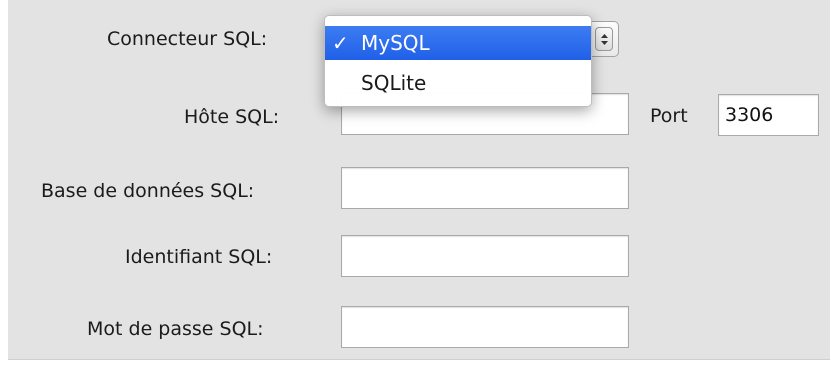  What do you see at coordinates (175, 329) in the screenshot?
I see `password-label: Mot de passe SQL:` at bounding box center [175, 329].